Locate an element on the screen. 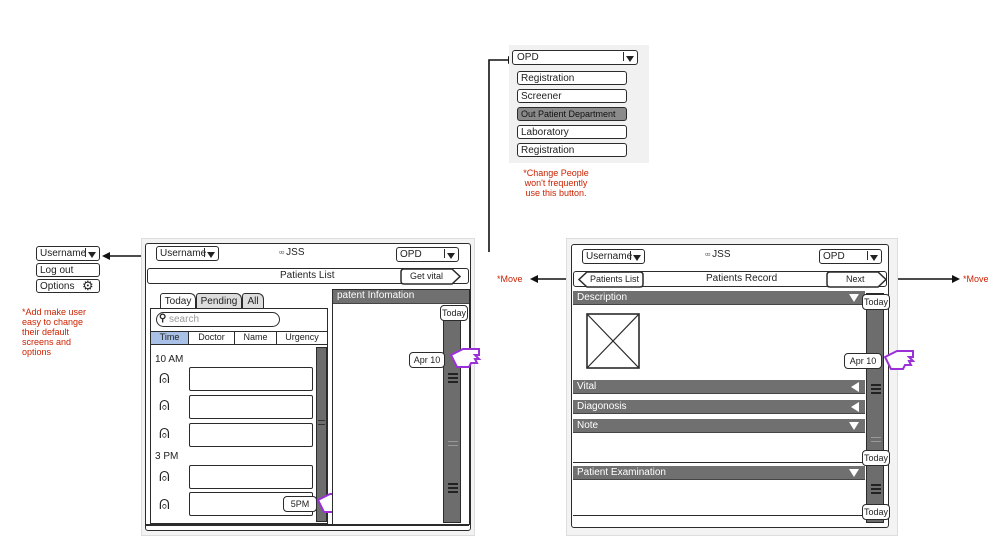  logout-menu-item: Log out is located at coordinates (68, 270).